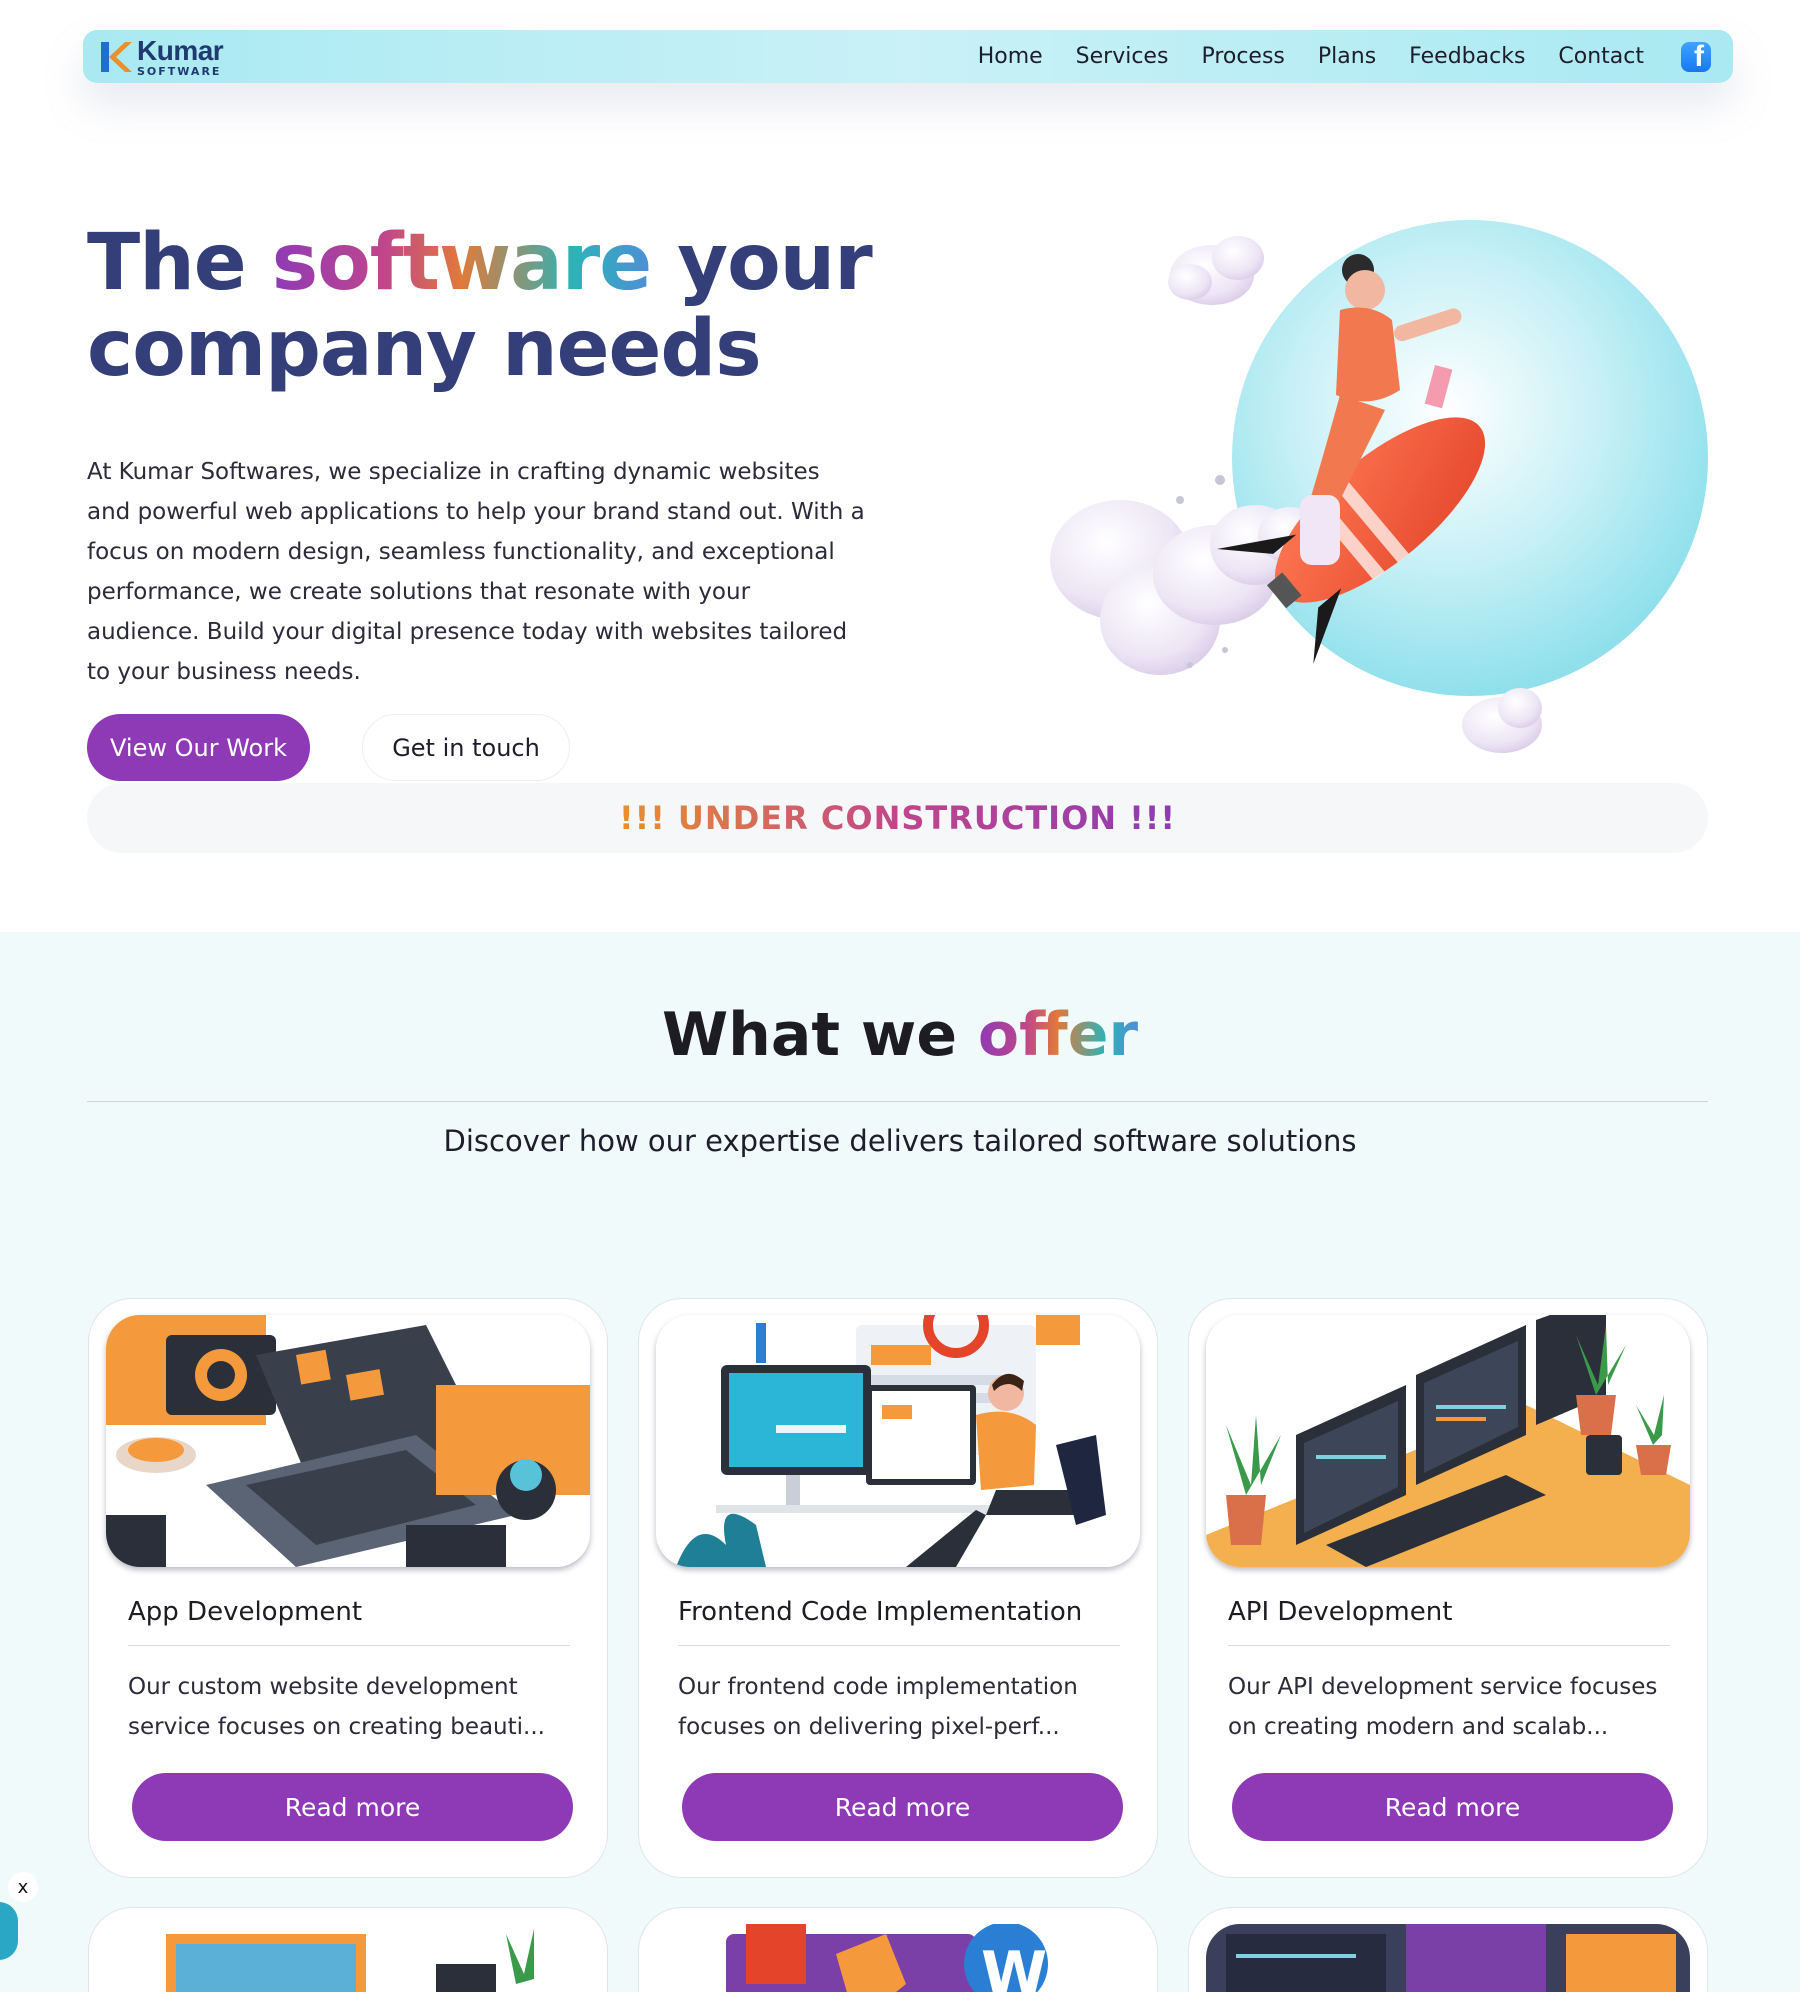 The image size is (1800, 1992). I want to click on logo: Kumar SOFTWARE, so click(161, 56).